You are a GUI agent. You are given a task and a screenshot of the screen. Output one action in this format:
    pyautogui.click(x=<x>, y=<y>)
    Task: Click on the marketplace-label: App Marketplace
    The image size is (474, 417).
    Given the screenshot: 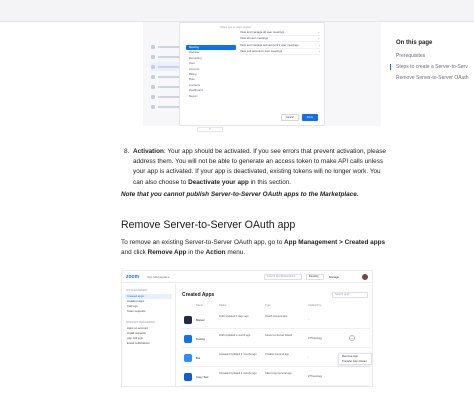 What is the action you would take?
    pyautogui.click(x=158, y=277)
    